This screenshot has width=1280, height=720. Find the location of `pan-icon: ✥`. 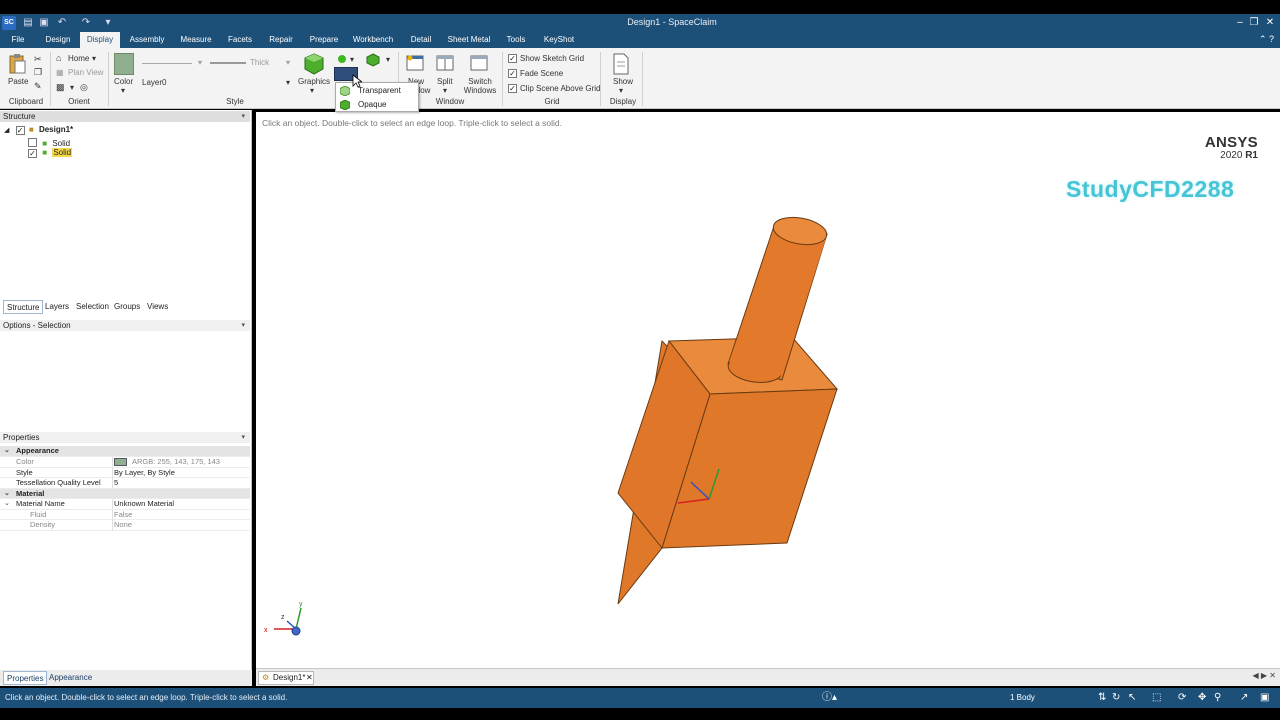

pan-icon: ✥ is located at coordinates (1202, 698).